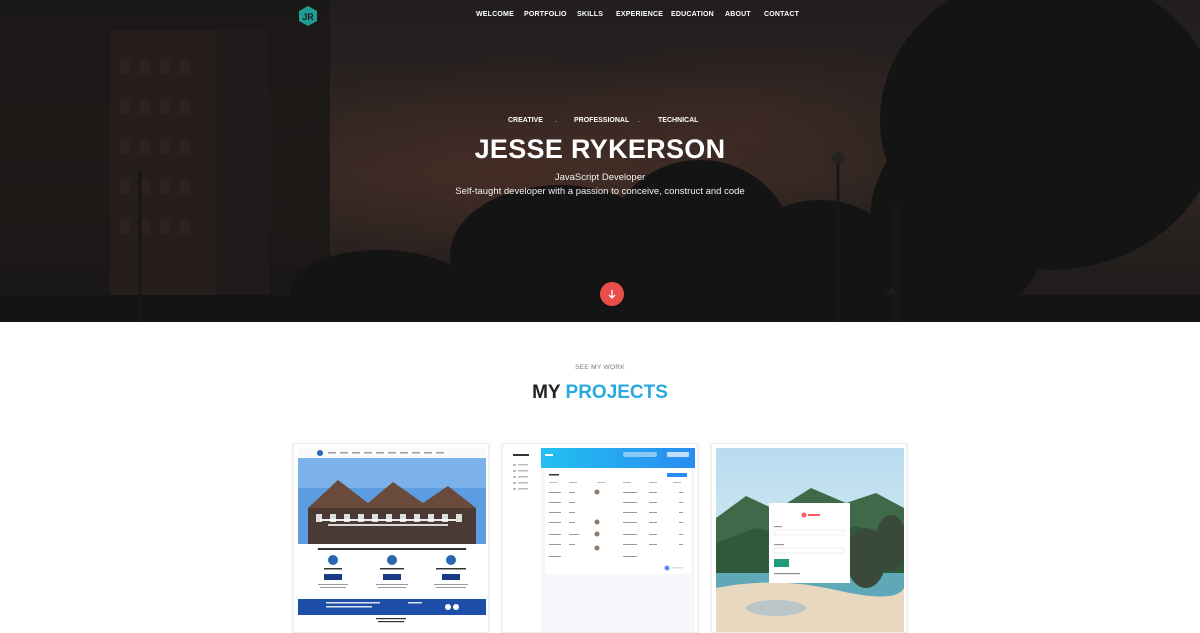 Image resolution: width=1200 pixels, height=633 pixels. What do you see at coordinates (546, 392) in the screenshot?
I see `projects-title-main: MY` at bounding box center [546, 392].